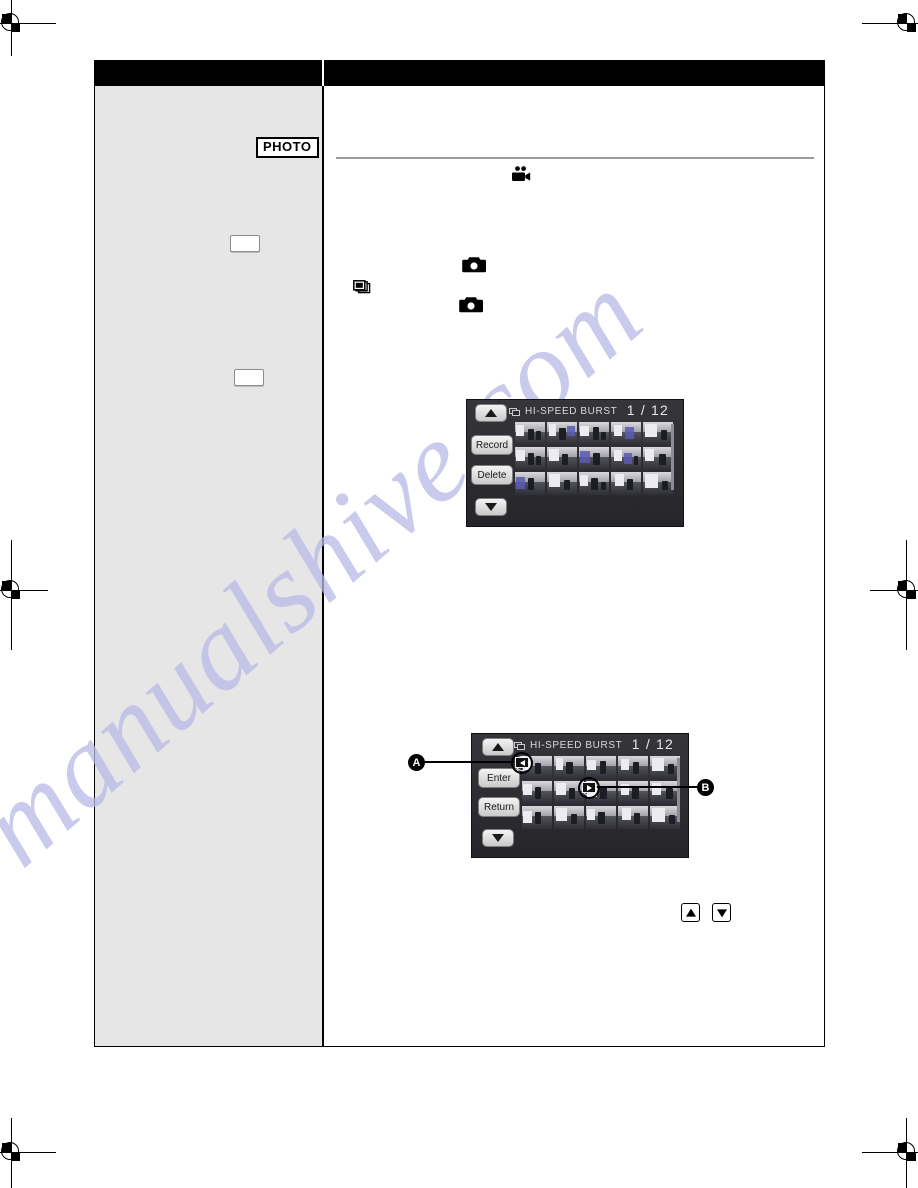  Describe the element at coordinates (576, 745) in the screenshot. I see `lcd2-title: HI-SPEED BURST` at that location.